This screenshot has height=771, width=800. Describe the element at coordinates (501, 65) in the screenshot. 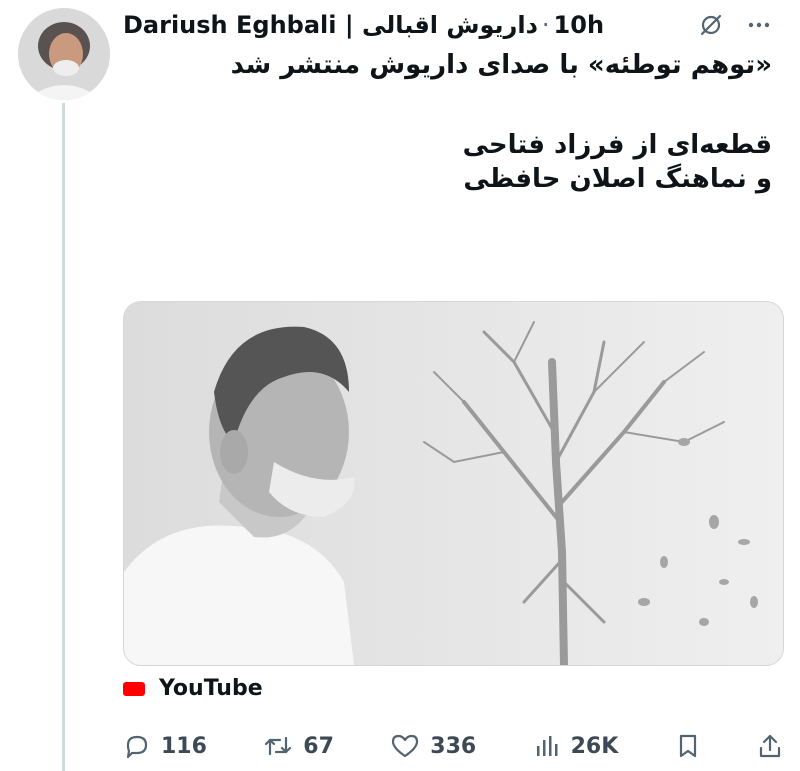

I see `tweet-text-line-1: «توهم توطئه» با صدای داریوش منتشر شد` at that location.